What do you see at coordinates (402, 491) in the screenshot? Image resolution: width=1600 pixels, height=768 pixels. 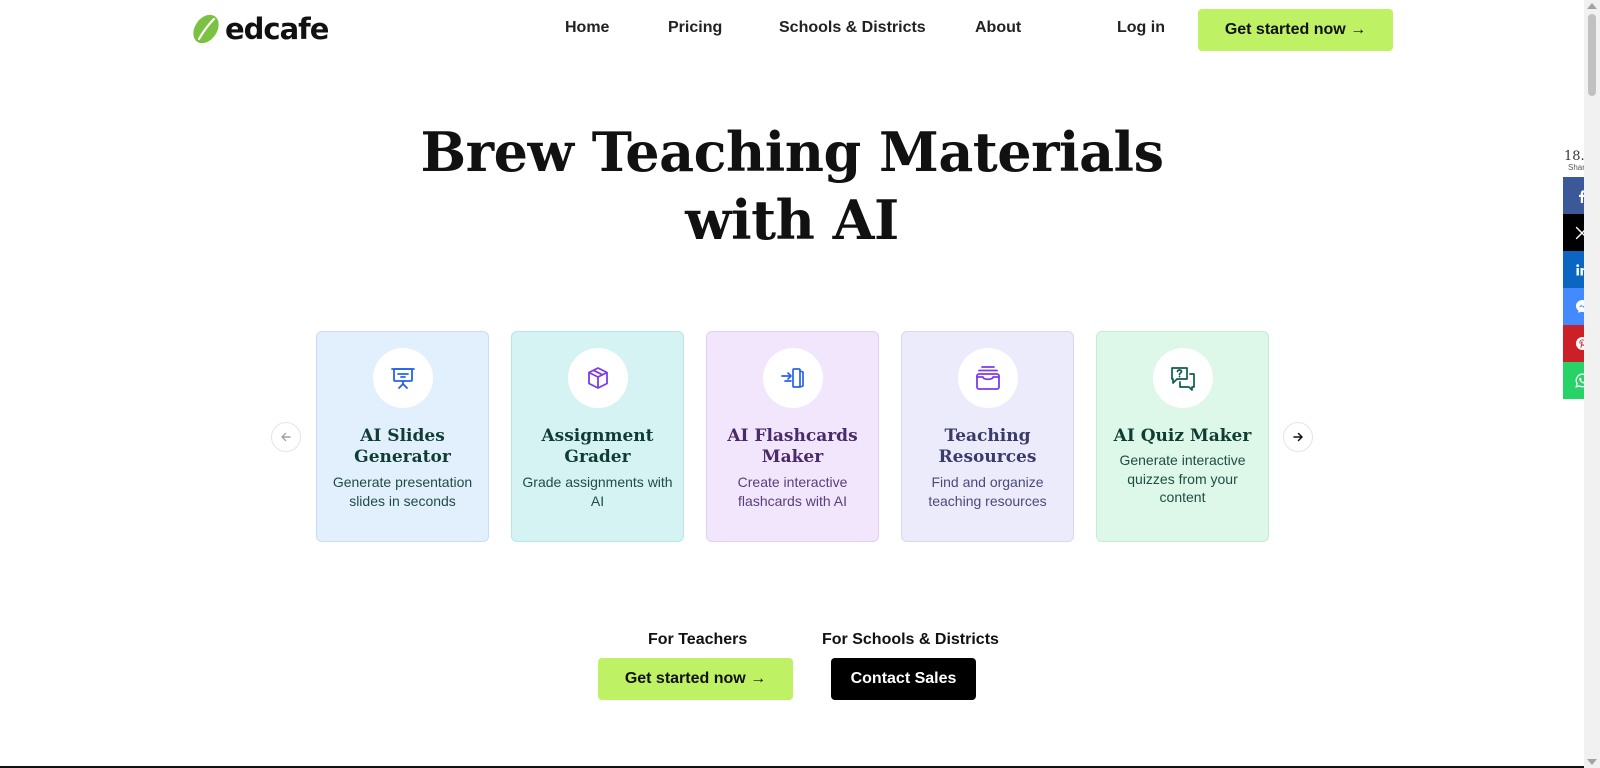 I see `card-description: Generate presentation slides in seconds` at bounding box center [402, 491].